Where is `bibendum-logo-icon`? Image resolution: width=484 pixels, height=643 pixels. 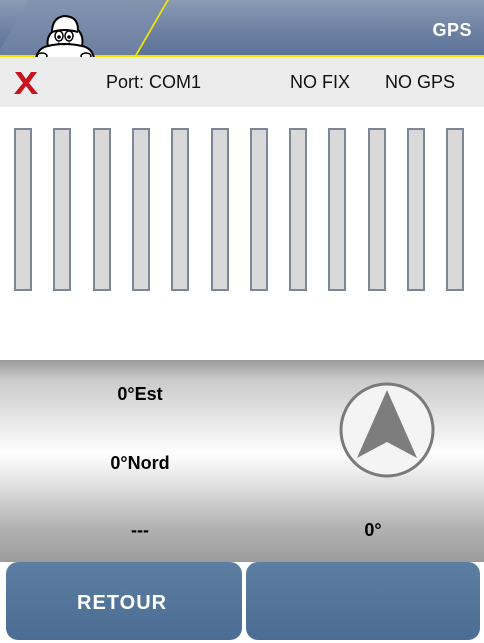
bibendum-logo-icon is located at coordinates (65, 35).